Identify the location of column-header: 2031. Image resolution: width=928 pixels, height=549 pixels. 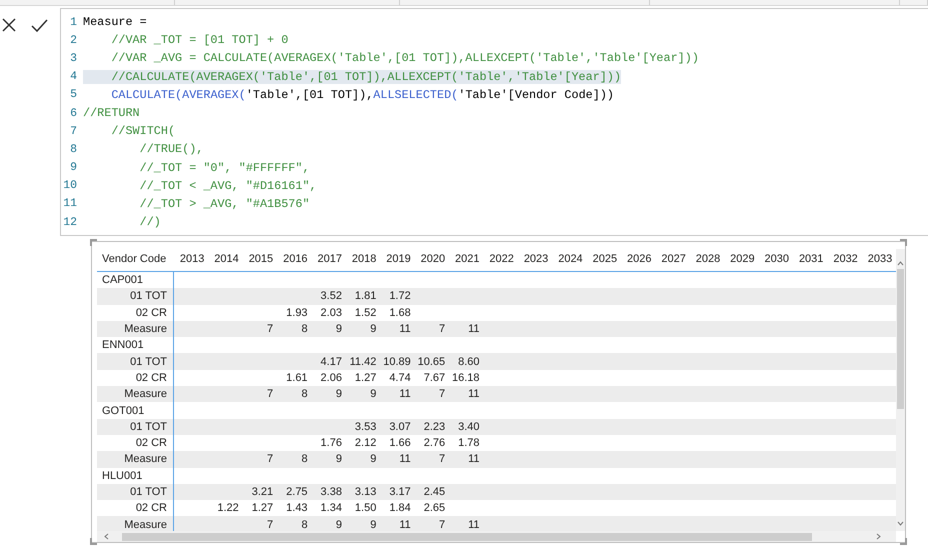
(810, 258).